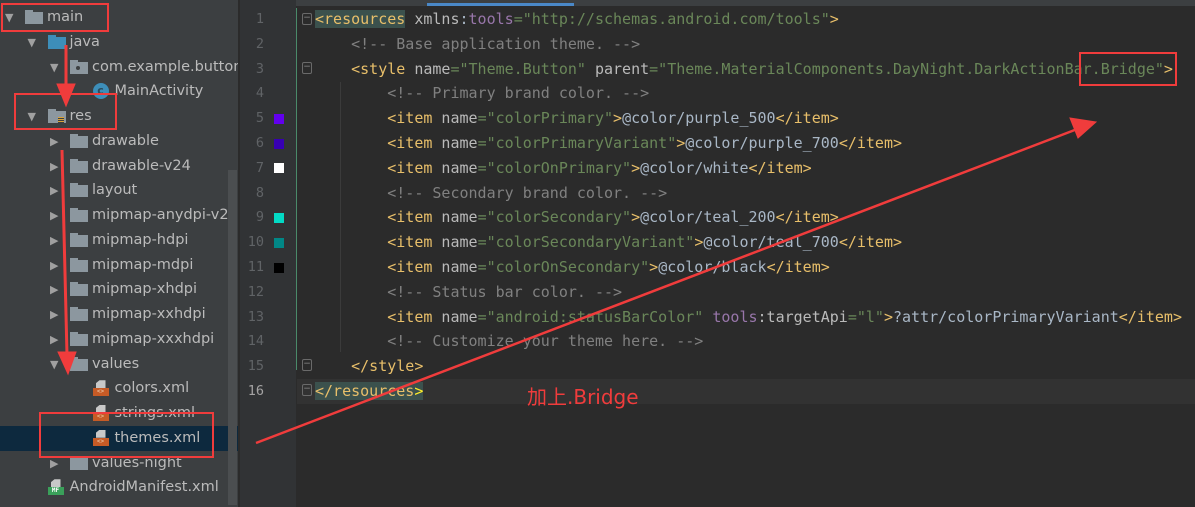 This screenshot has width=1195, height=507. I want to click on line-number: 14, so click(255, 341).